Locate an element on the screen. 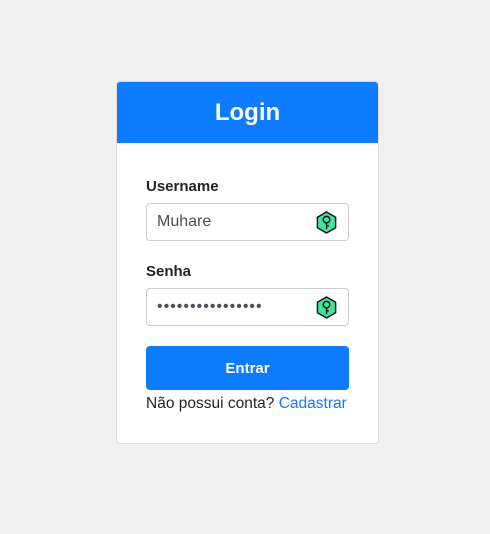  signup-text: Não possui conta? is located at coordinates (210, 403).